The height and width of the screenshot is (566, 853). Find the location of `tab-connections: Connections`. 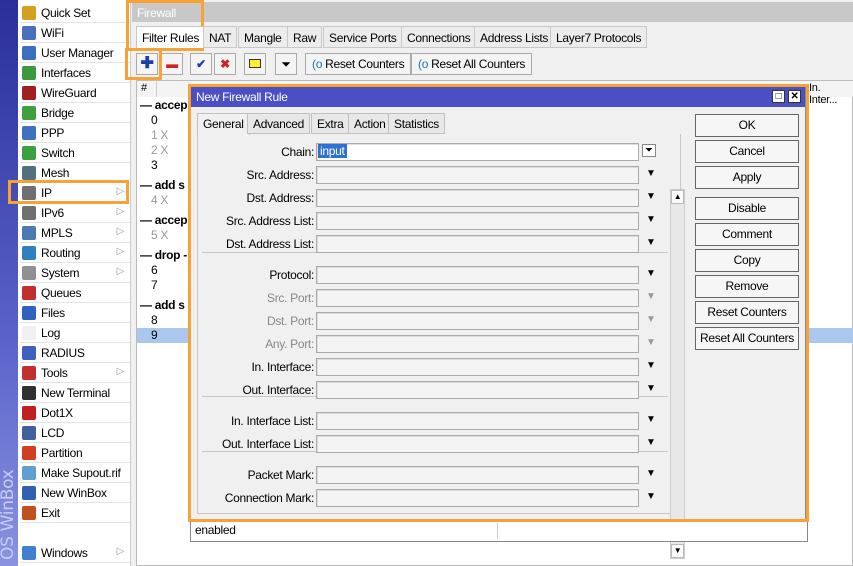

tab-connections: Connections is located at coordinates (439, 37).